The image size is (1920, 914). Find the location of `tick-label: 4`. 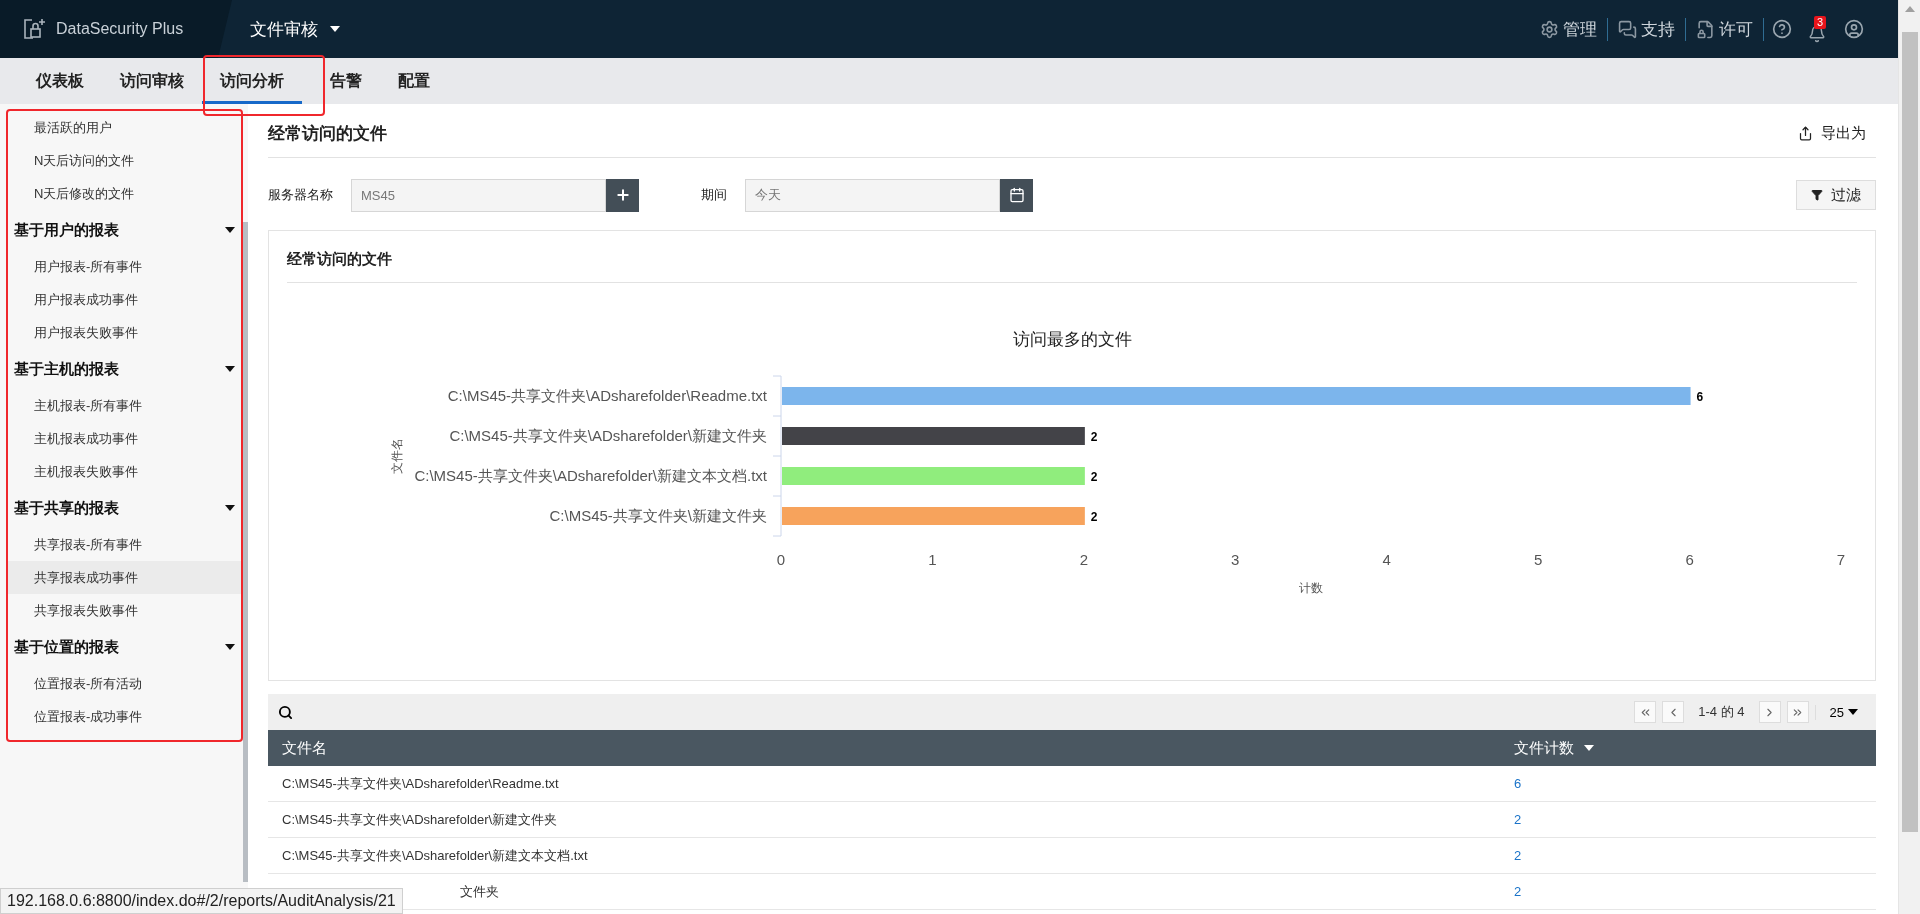

tick-label: 4 is located at coordinates (1386, 559).